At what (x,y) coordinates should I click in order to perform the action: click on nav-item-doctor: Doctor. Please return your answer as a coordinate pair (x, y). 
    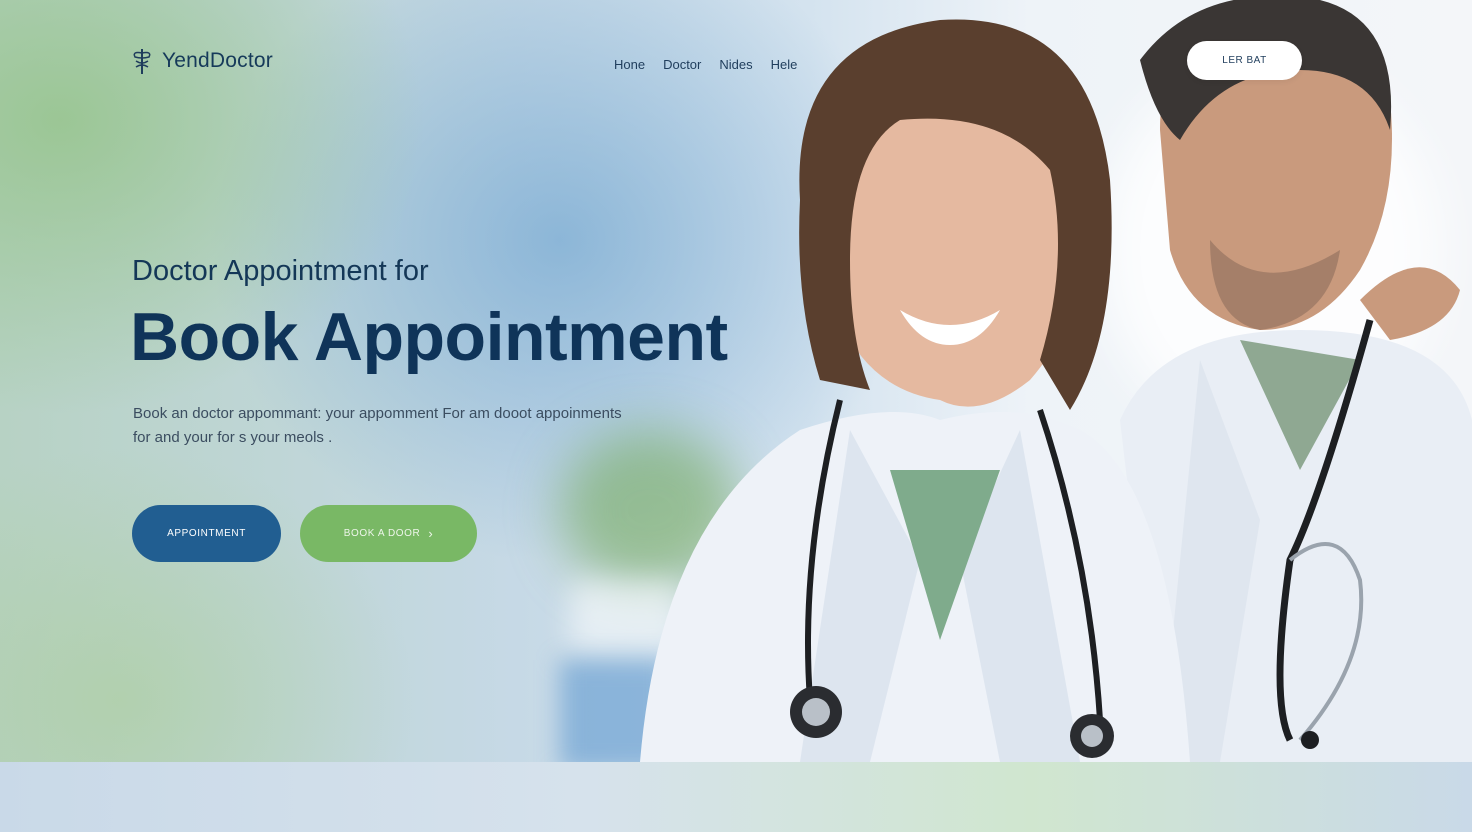
    Looking at the image, I should click on (682, 64).